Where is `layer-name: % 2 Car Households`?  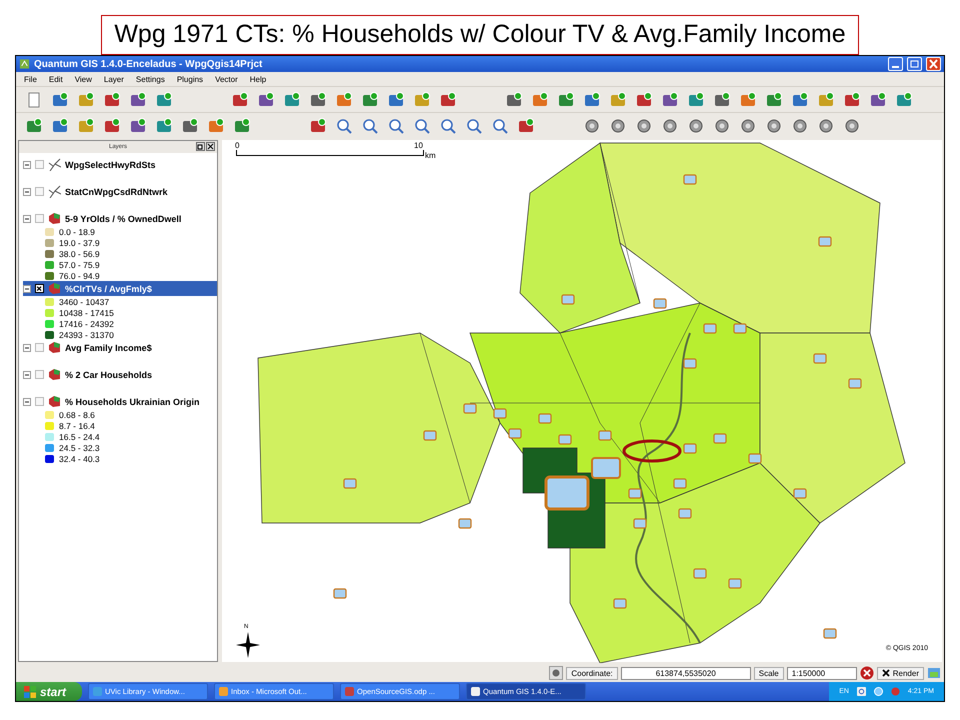
layer-name: % 2 Car Households is located at coordinates (108, 375).